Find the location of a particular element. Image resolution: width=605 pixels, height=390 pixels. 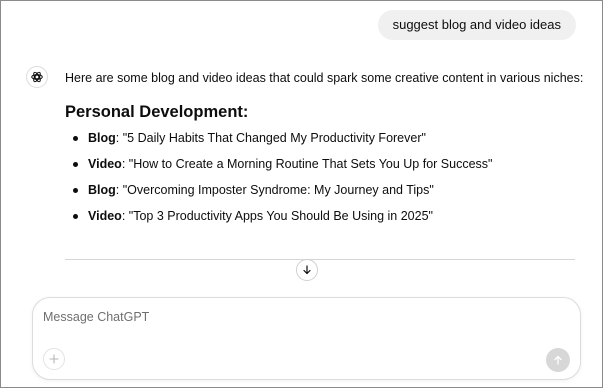

arrow-down-icon is located at coordinates (307, 270).